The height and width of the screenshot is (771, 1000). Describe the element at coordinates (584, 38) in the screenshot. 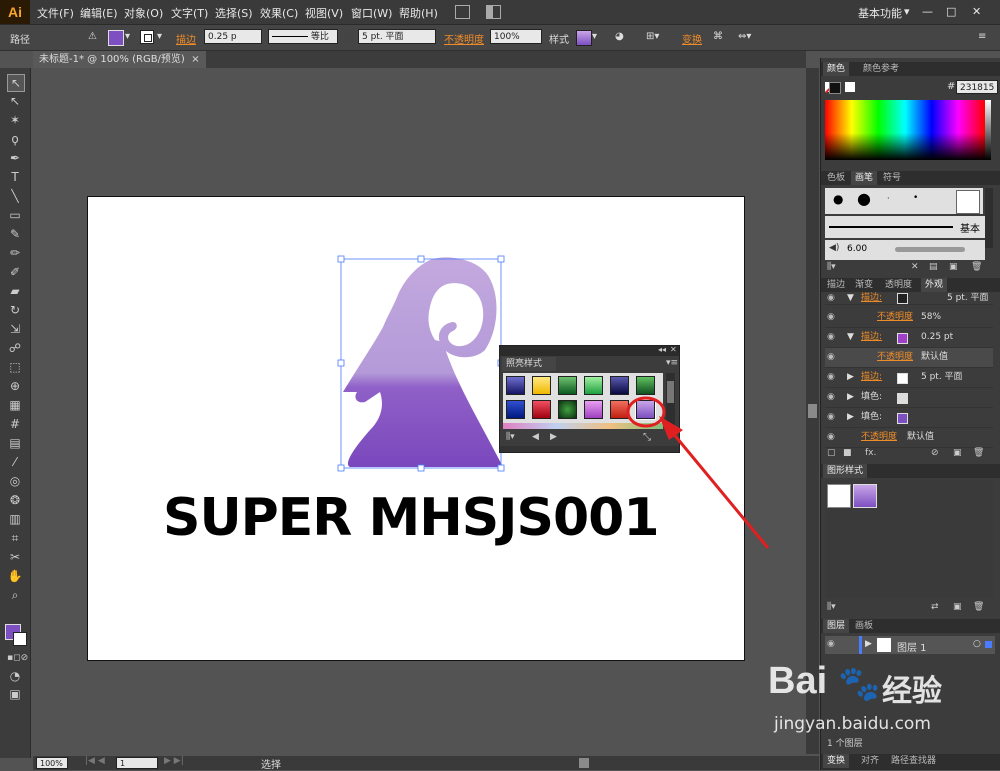

I see `style-swatch` at that location.